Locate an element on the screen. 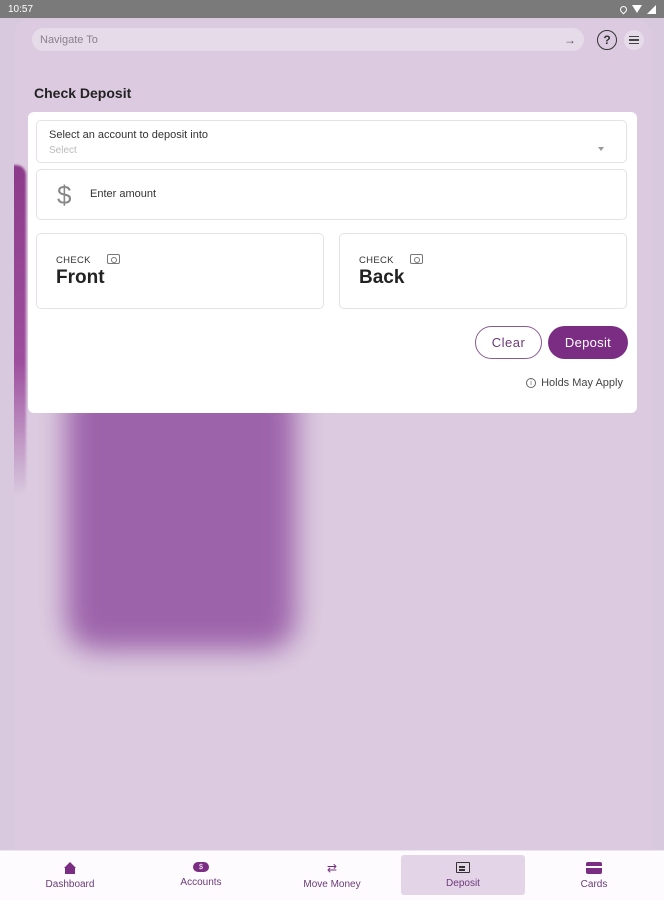  account-select-value: Select is located at coordinates (63, 150).